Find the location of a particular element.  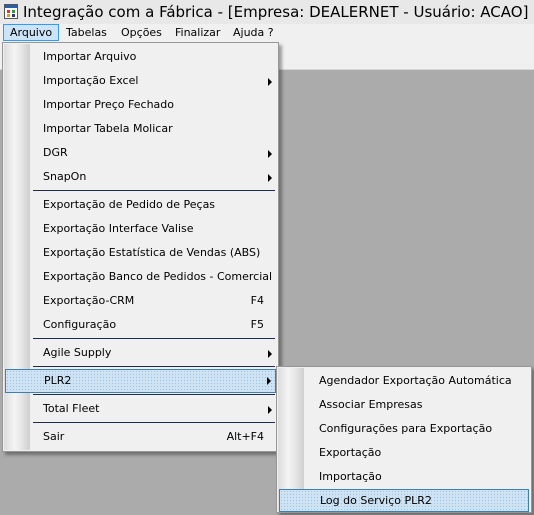

menu-item-associar-empresas: Associar Empresas is located at coordinates (404, 405).